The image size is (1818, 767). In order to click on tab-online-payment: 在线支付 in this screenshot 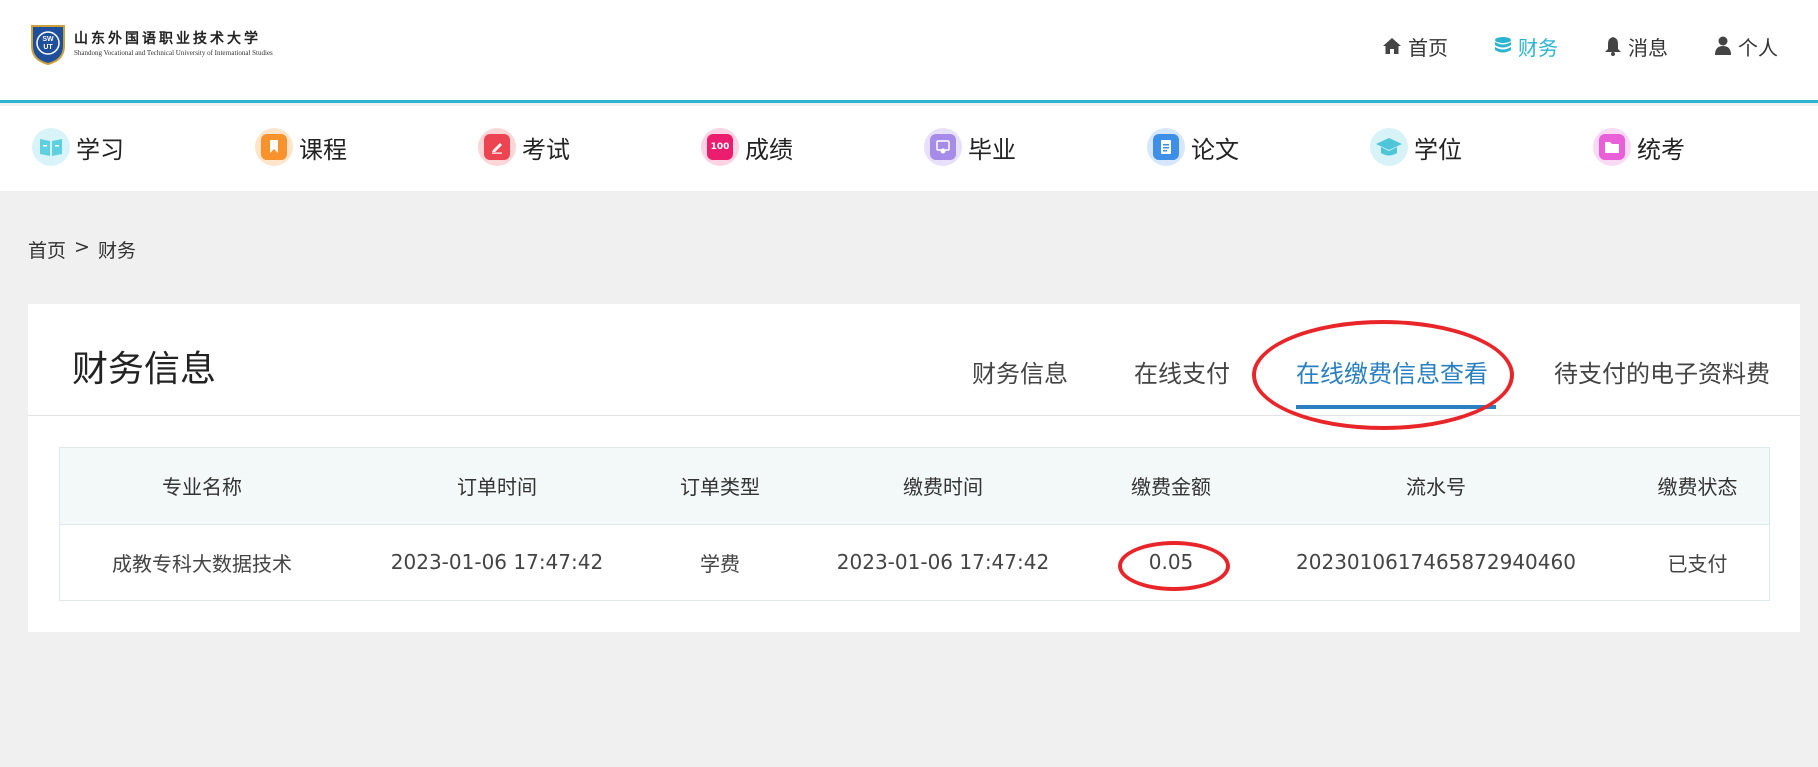, I will do `click(1182, 381)`.